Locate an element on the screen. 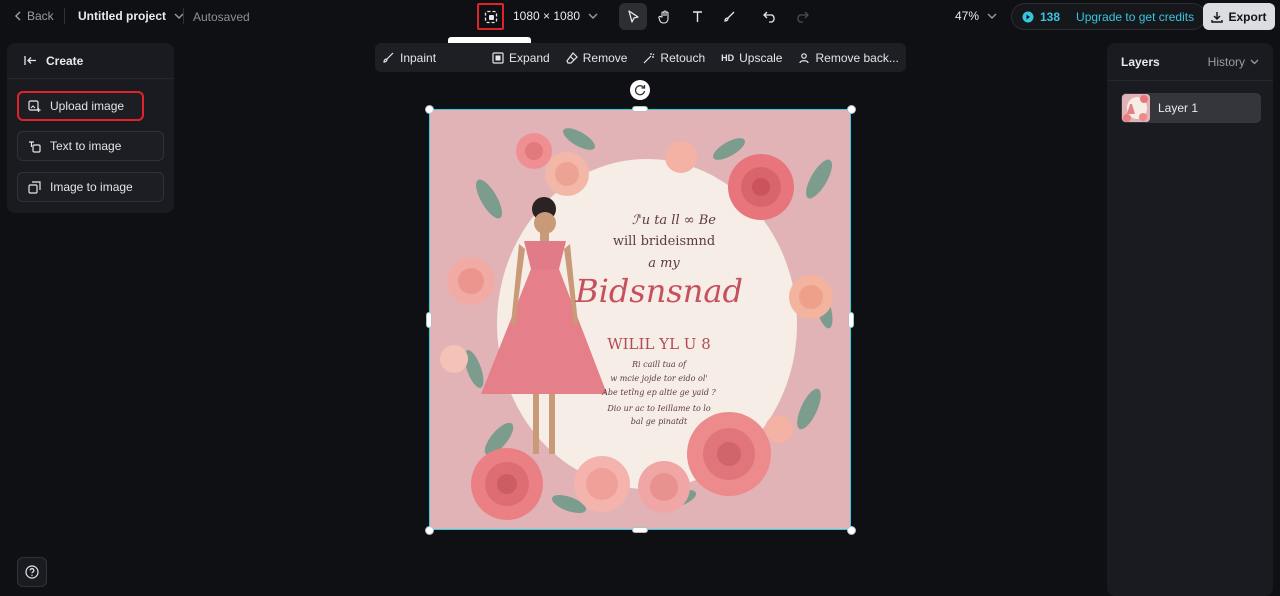 The width and height of the screenshot is (1280, 596). inpaint-button: Inpaint is located at coordinates (409, 58).